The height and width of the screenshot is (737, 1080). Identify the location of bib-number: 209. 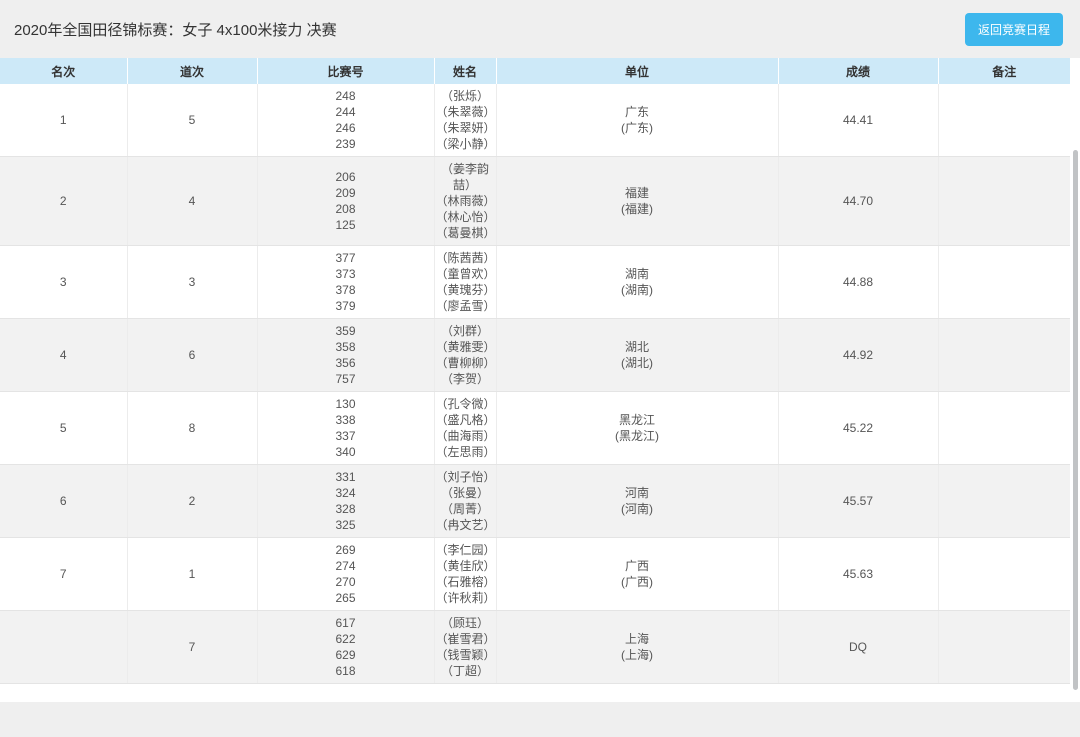
(345, 193).